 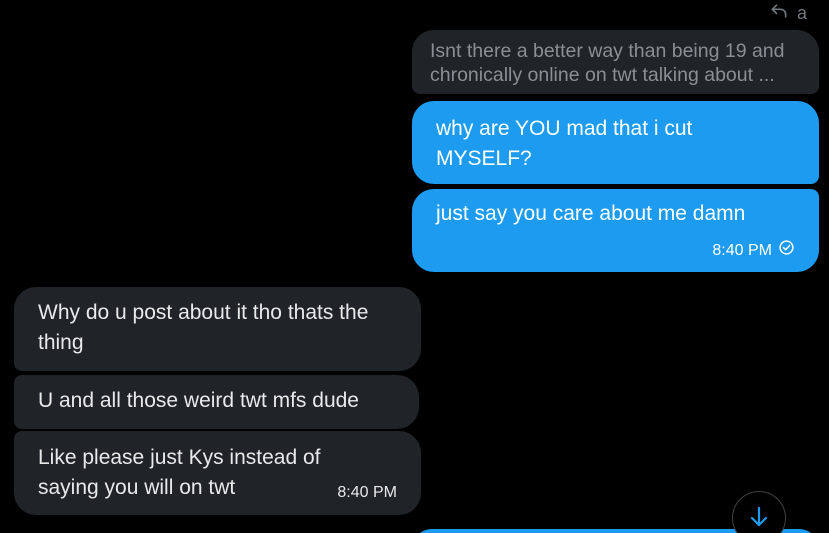 I want to click on outgoing-message: just say you care about me damn 8:40 PM, so click(x=615, y=230).